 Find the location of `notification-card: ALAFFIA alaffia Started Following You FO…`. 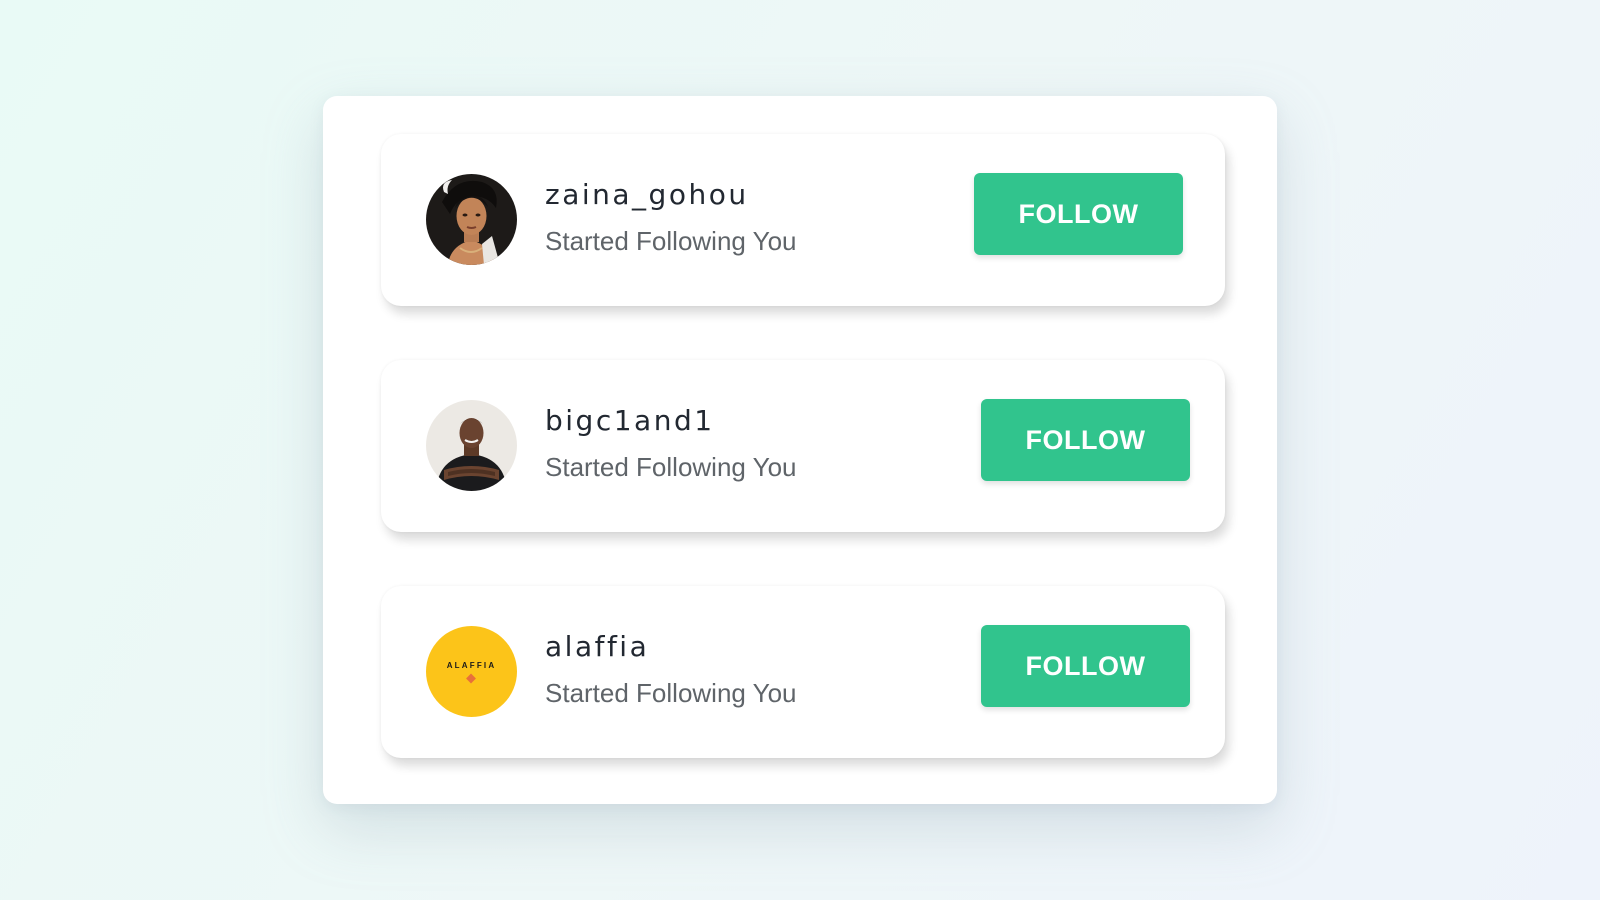

notification-card: ALAFFIA alaffia Started Following You FO… is located at coordinates (803, 672).